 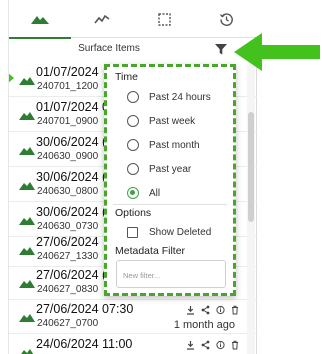 What do you see at coordinates (68, 226) in the screenshot?
I see `item-name: 240630_0730` at bounding box center [68, 226].